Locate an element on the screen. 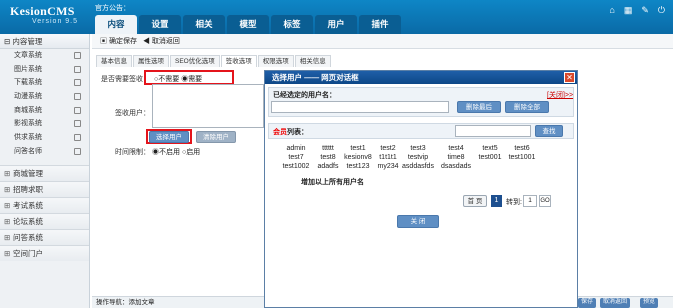 The image size is (673, 308). save-button: ▣ 确定保存 is located at coordinates (118, 41).